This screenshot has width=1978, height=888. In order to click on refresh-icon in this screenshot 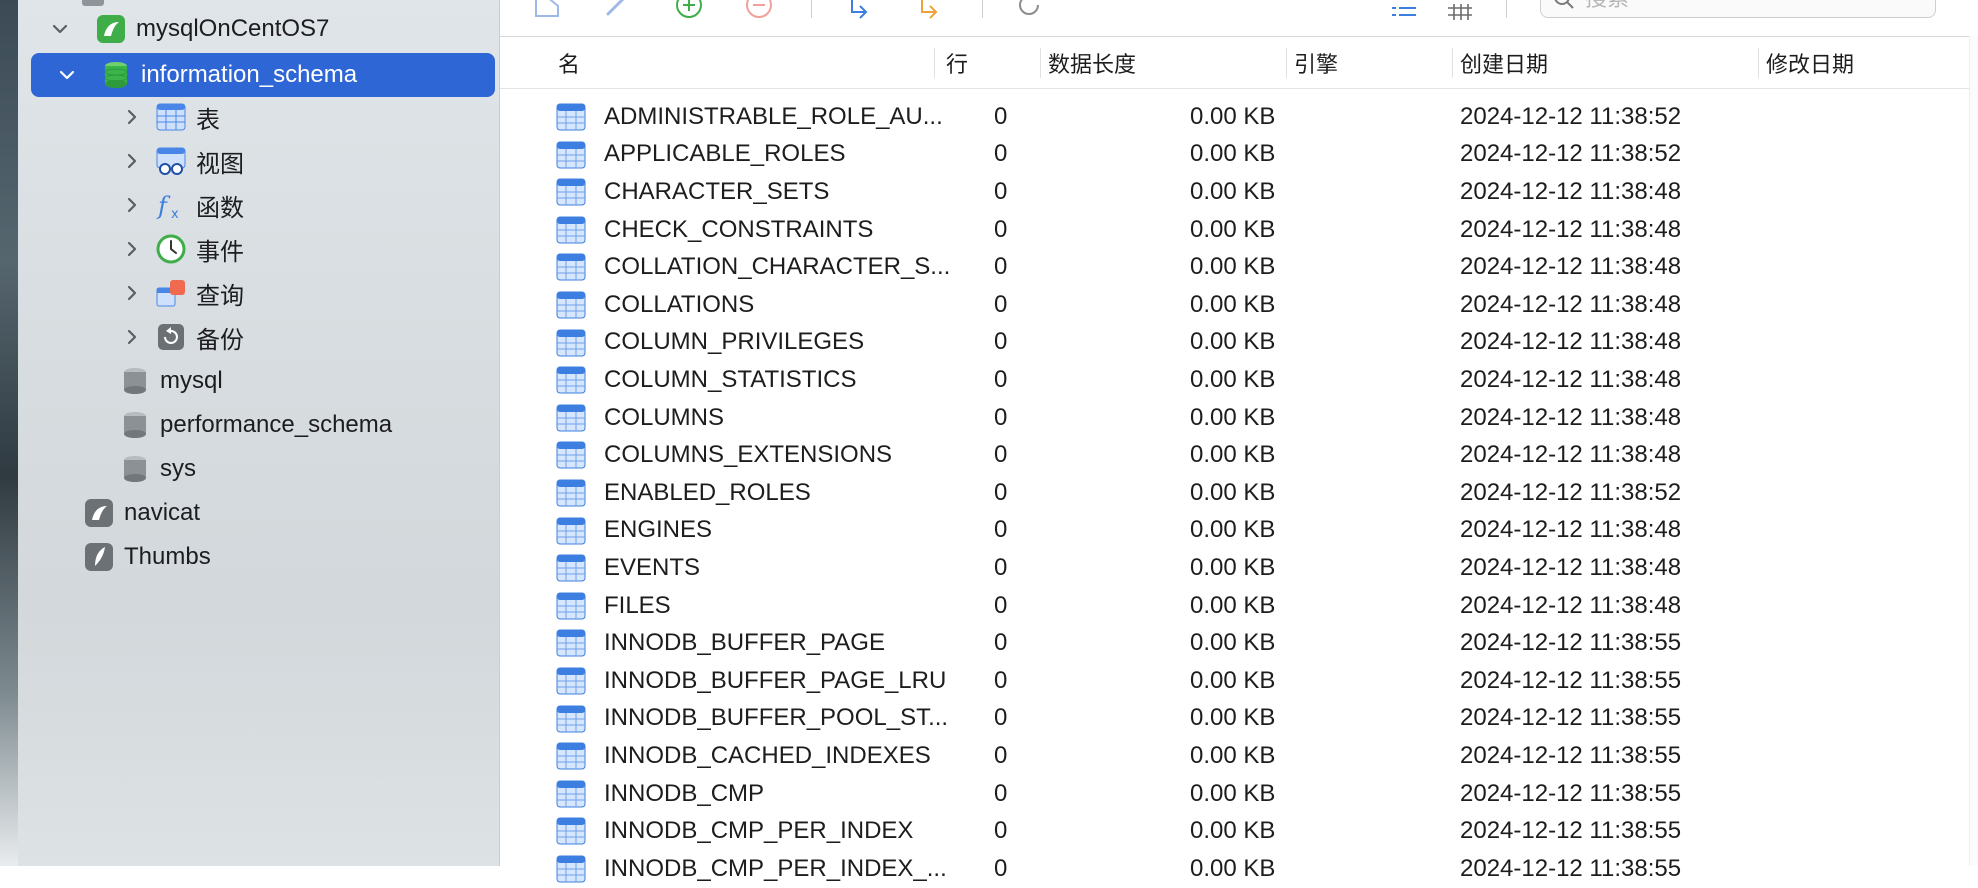, I will do `click(1029, 11)`.